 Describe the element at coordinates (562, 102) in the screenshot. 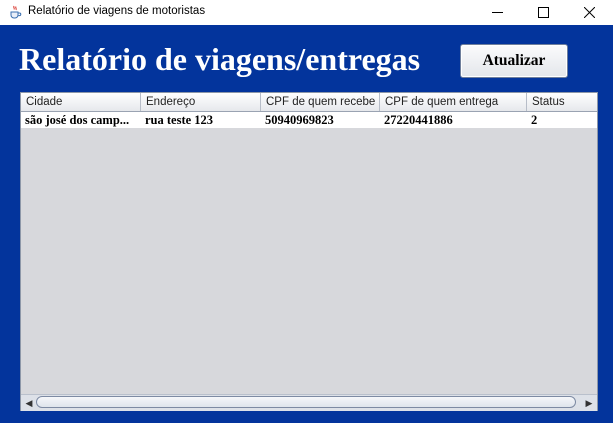

I see `column-header-status: Status` at that location.